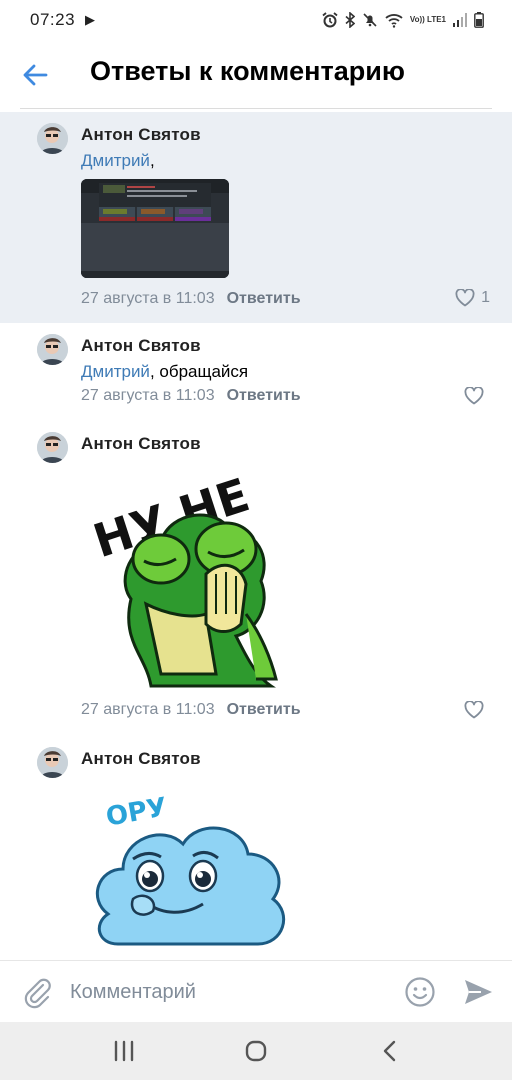  What do you see at coordinates (485, 297) in the screenshot?
I see `like-count: 1` at bounding box center [485, 297].